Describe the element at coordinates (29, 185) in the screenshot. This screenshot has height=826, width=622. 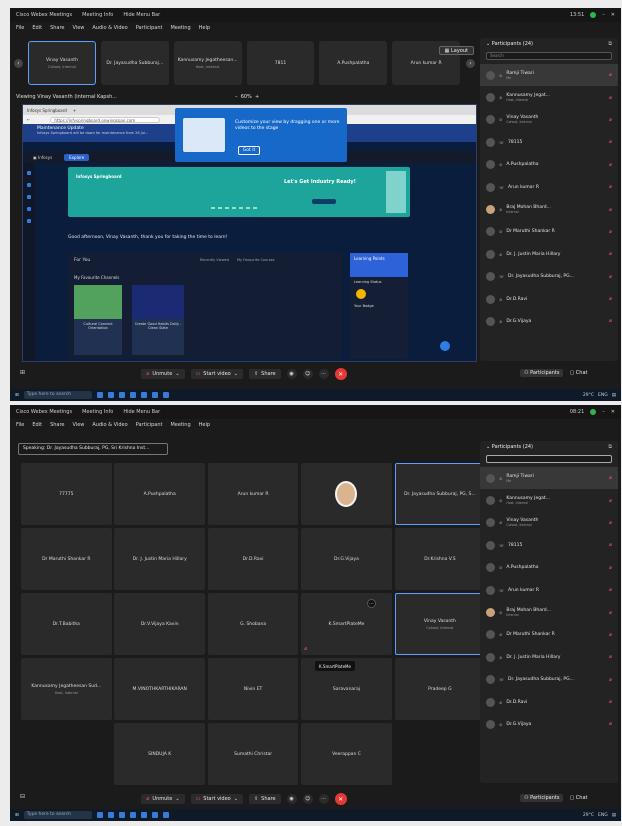
I see `catalog-icon` at that location.